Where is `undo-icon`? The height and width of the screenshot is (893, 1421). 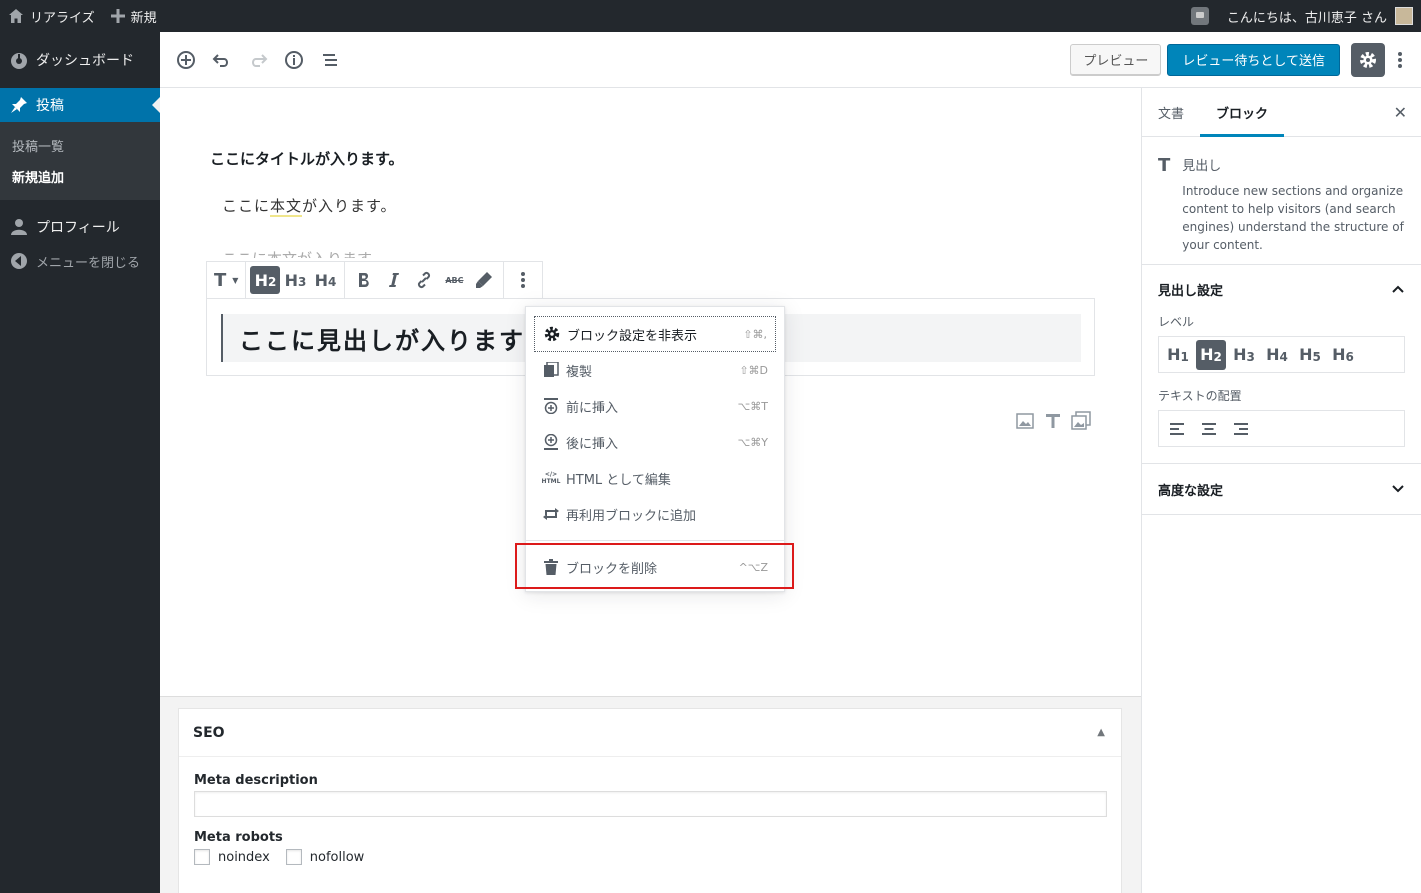 undo-icon is located at coordinates (220, 60).